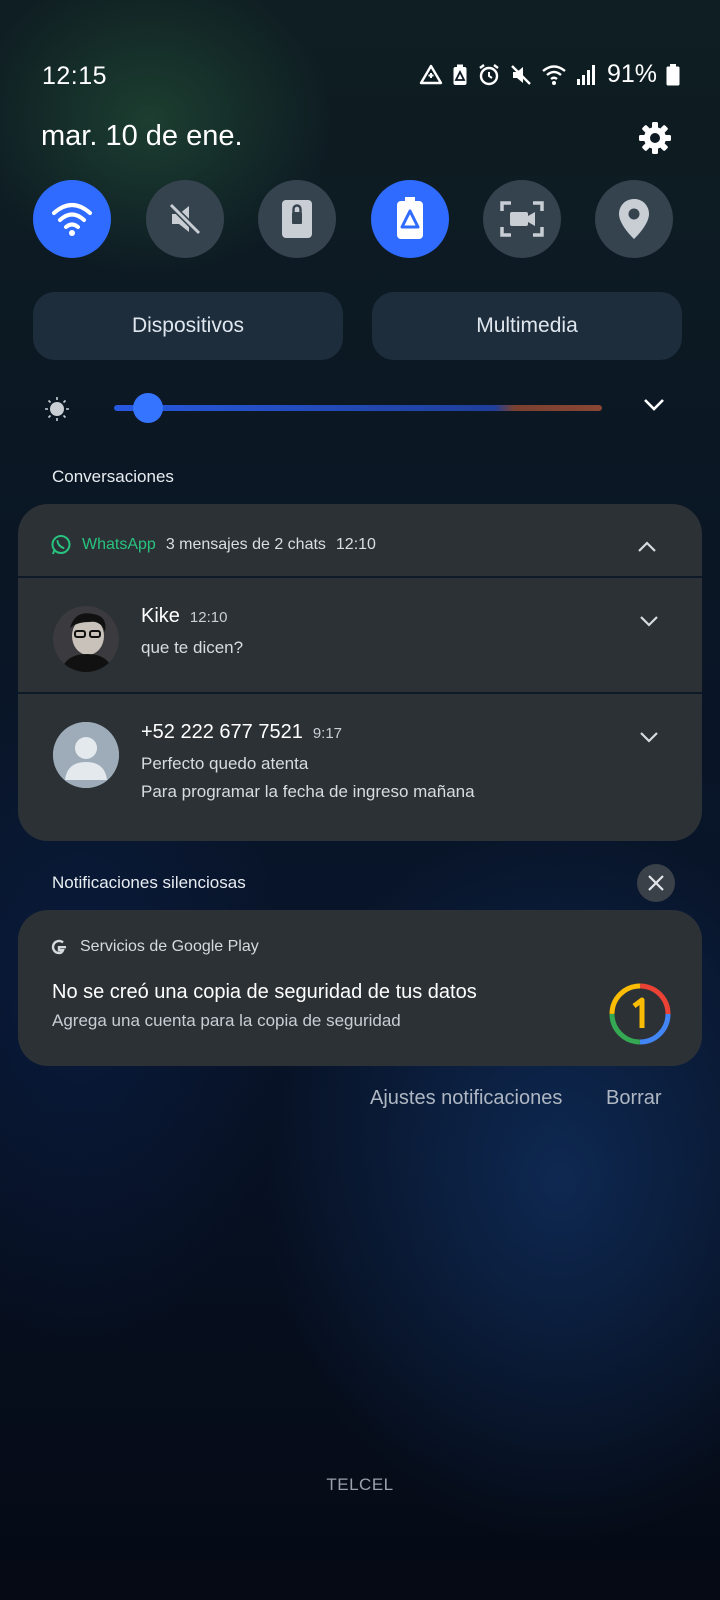 The height and width of the screenshot is (1600, 720). Describe the element at coordinates (585, 74) in the screenshot. I see `signal-icon` at that location.